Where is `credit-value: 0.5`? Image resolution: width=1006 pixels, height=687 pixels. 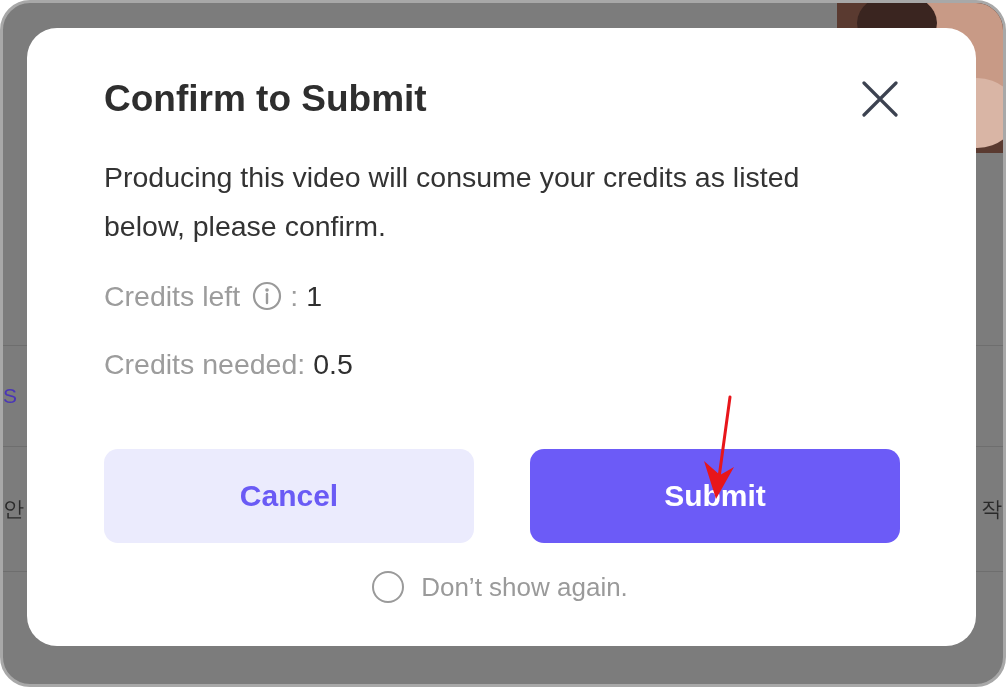
credit-value: 0.5 is located at coordinates (333, 364).